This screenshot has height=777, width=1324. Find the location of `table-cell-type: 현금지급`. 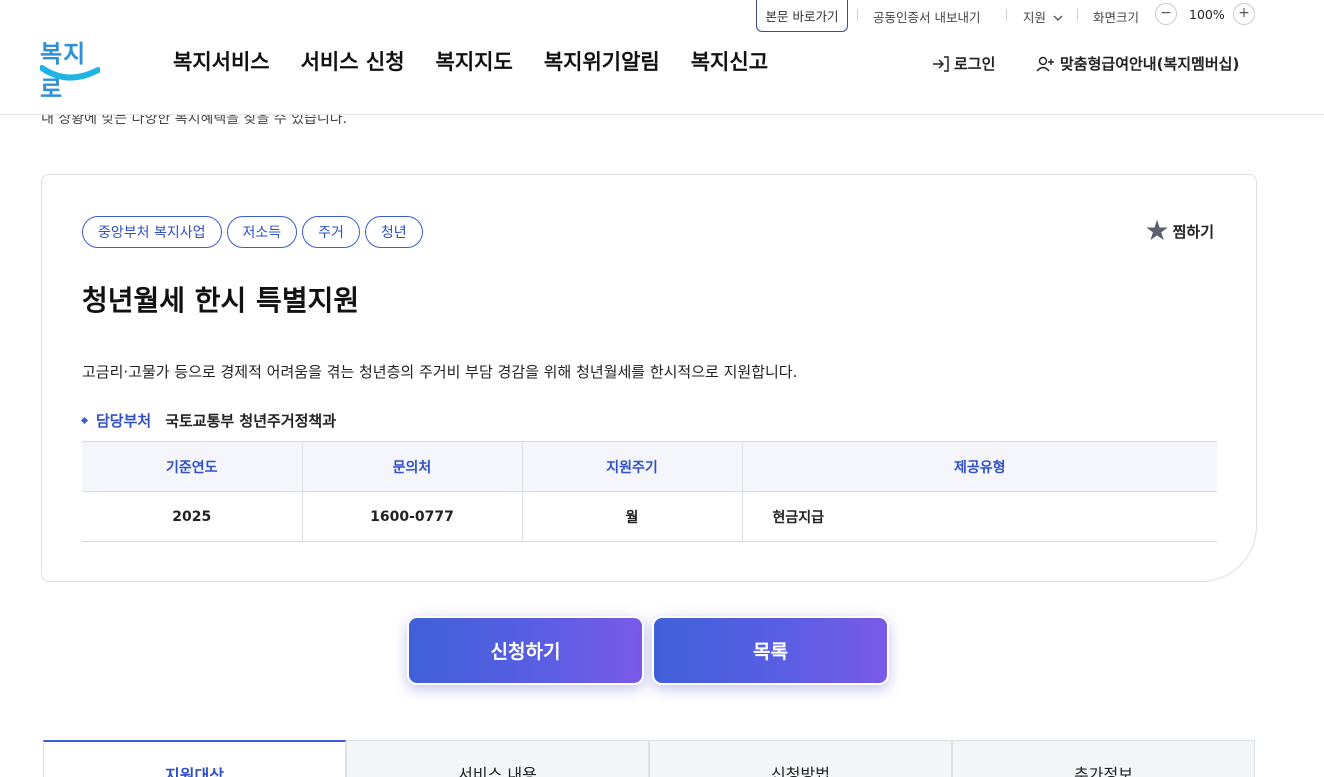

table-cell-type: 현금지급 is located at coordinates (979, 516).